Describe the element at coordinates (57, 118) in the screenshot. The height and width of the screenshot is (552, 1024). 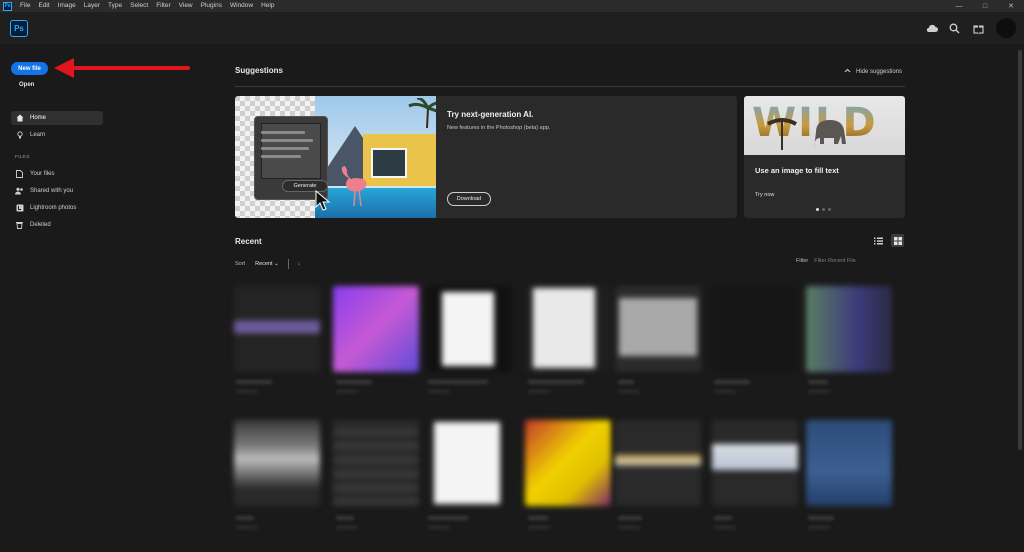
I see `sidebar-item-home: Home` at that location.